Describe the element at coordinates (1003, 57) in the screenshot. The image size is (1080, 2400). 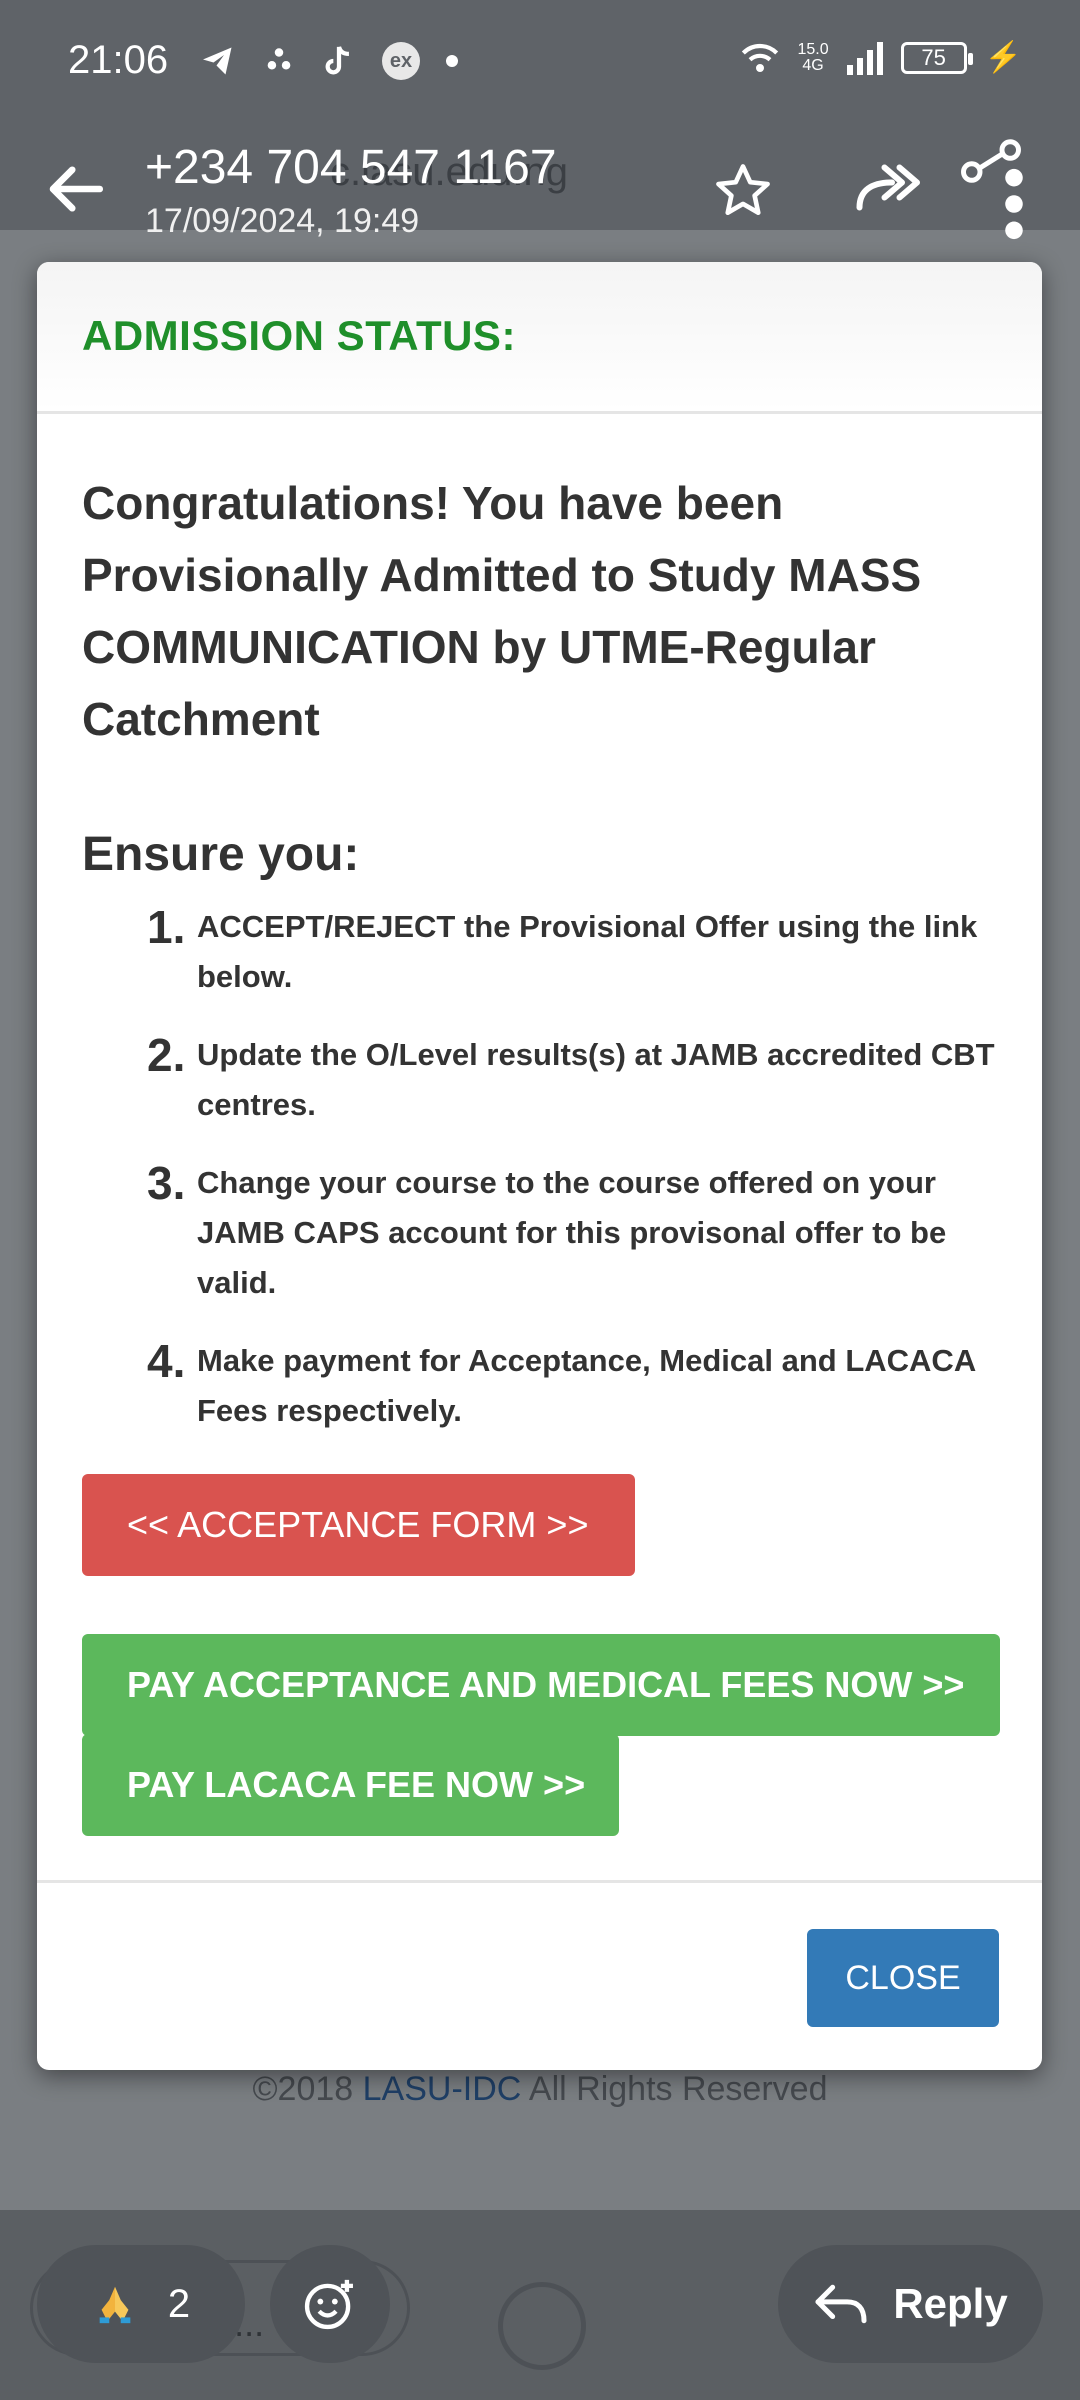
I see `charging-icon: ⚡` at that location.